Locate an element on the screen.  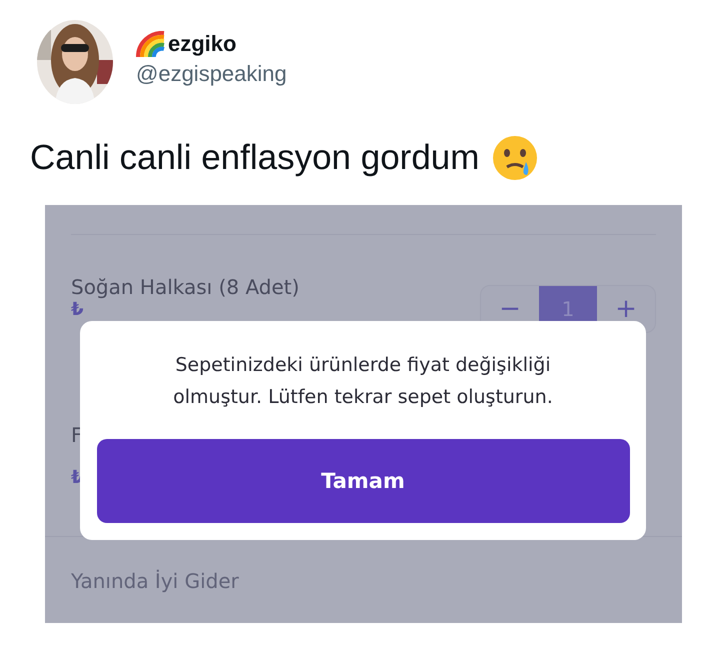
author-name: ezgiko is located at coordinates (202, 44).